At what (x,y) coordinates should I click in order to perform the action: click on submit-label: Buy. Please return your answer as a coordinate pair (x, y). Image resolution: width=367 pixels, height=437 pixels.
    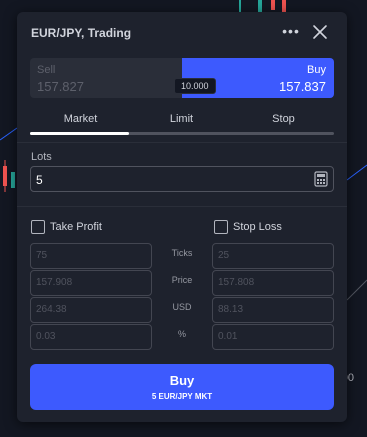
    Looking at the image, I should click on (182, 380).